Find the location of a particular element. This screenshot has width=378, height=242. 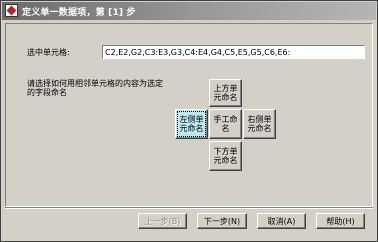

manual-naming-label: 手工命名 is located at coordinates (225, 124).